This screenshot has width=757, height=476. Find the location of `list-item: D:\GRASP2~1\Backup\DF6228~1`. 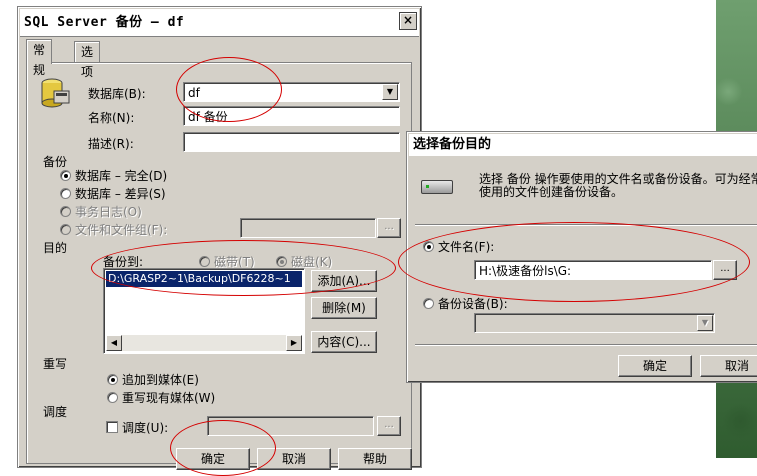

list-item: D:\GRASP2~1\Backup\DF6228~1 is located at coordinates (204, 279).